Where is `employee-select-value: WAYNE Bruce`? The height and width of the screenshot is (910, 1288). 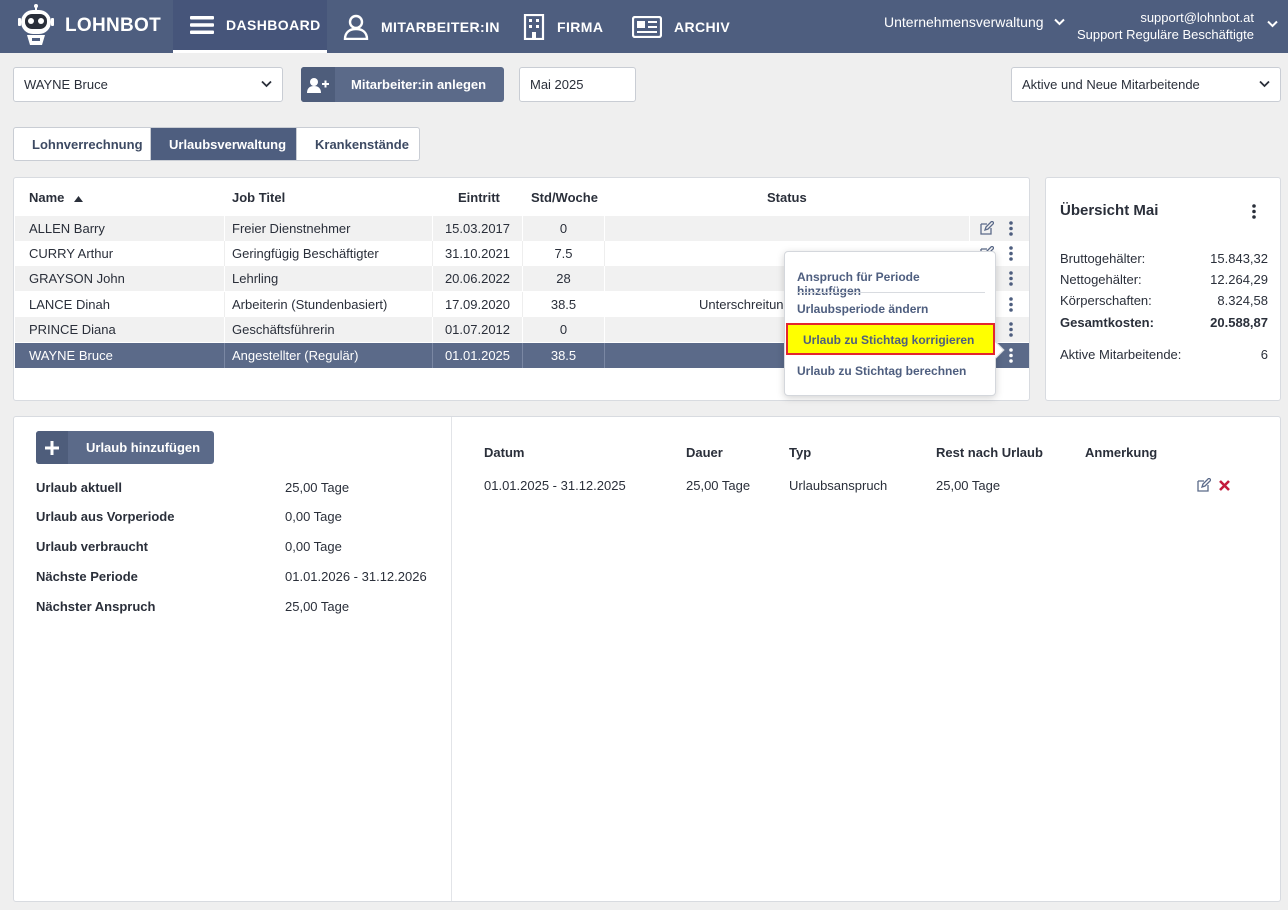
employee-select-value: WAYNE Bruce is located at coordinates (66, 84).